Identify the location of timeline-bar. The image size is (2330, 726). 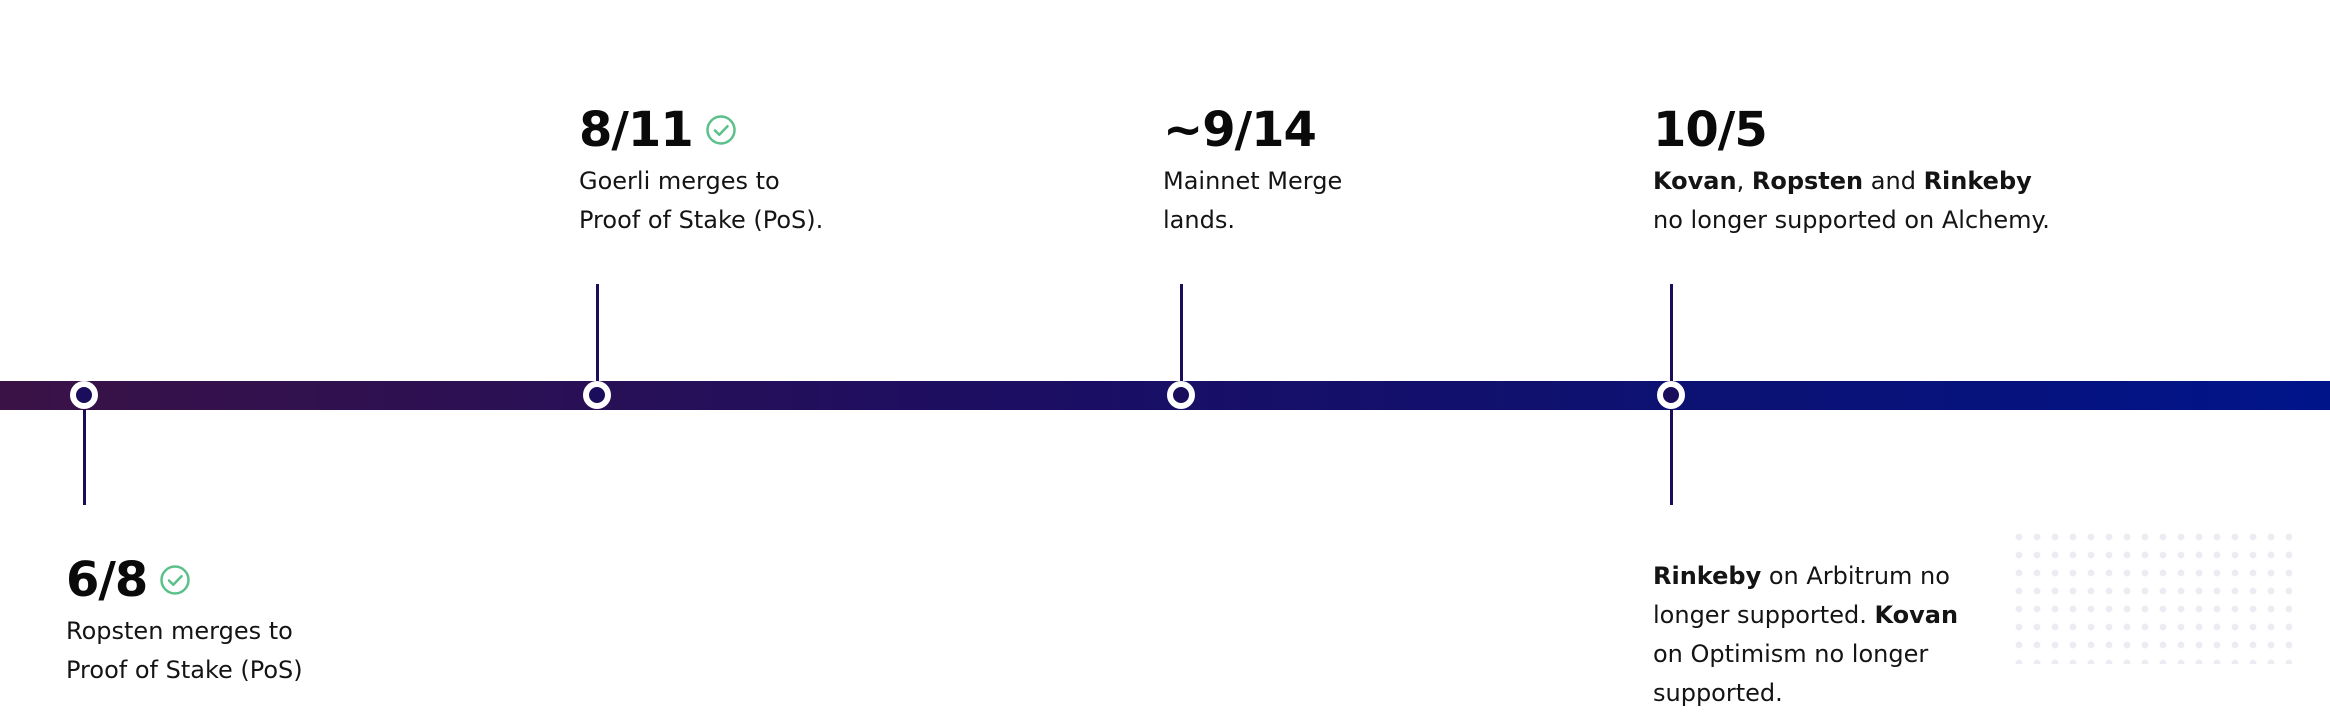
(1165, 395).